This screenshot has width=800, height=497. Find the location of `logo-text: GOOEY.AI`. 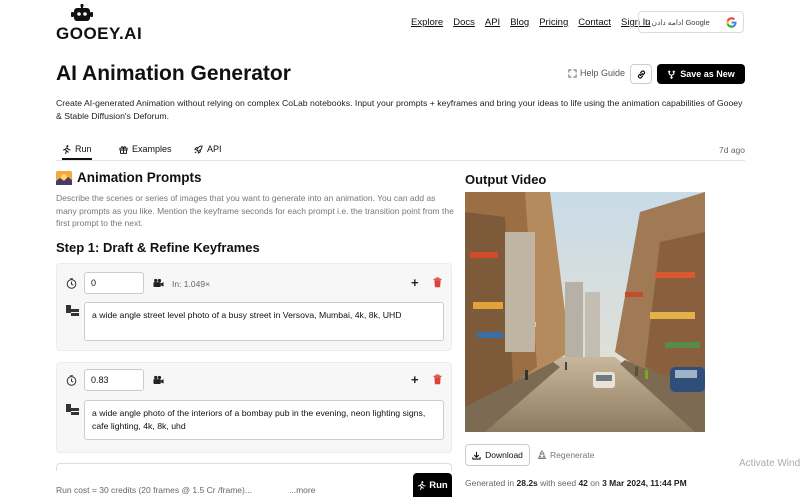

logo-text: GOOEY.AI is located at coordinates (99, 33).